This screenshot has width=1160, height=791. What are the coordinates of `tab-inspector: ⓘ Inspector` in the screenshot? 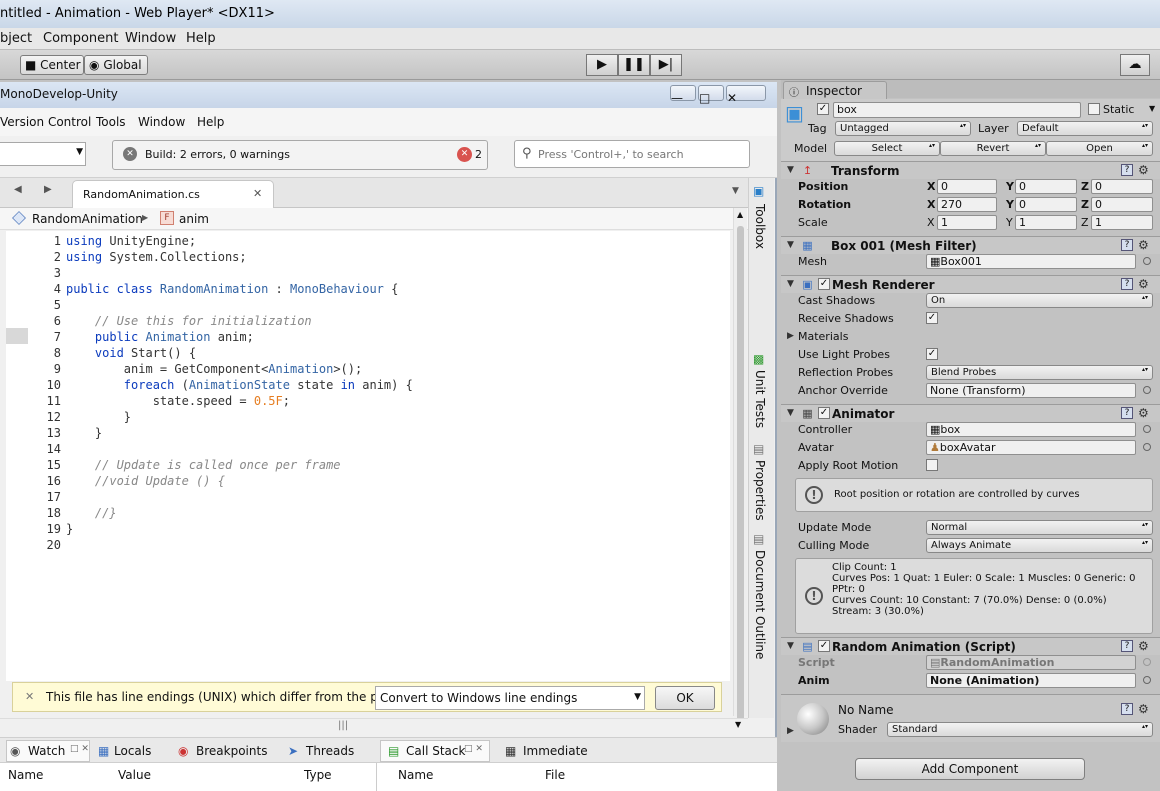 It's located at (835, 90).